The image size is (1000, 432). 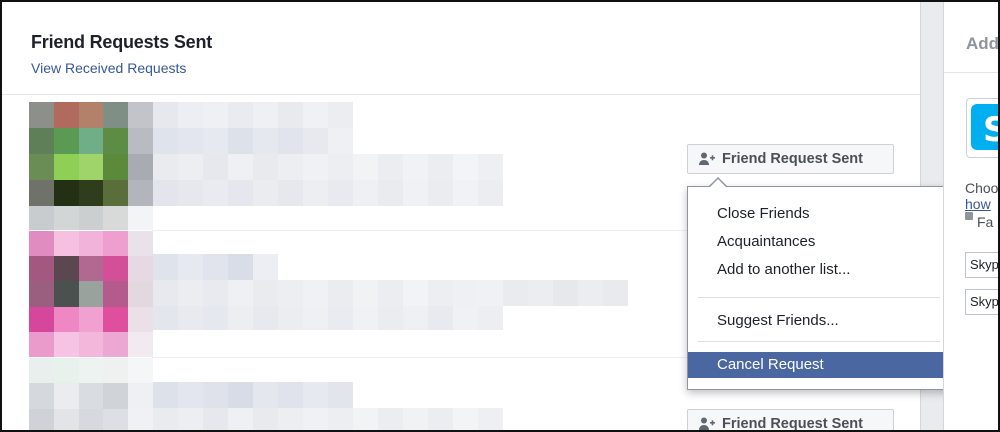 I want to click on menu-caret-fill, so click(x=718, y=183).